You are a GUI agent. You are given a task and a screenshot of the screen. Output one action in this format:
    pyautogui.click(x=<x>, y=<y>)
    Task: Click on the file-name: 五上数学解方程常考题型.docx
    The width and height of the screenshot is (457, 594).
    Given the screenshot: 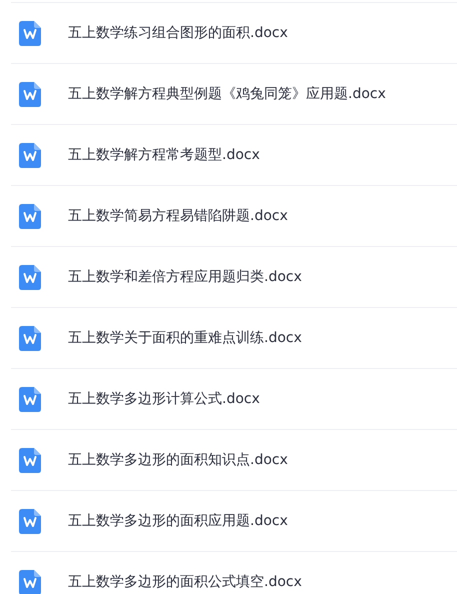 What is the action you would take?
    pyautogui.click(x=164, y=155)
    